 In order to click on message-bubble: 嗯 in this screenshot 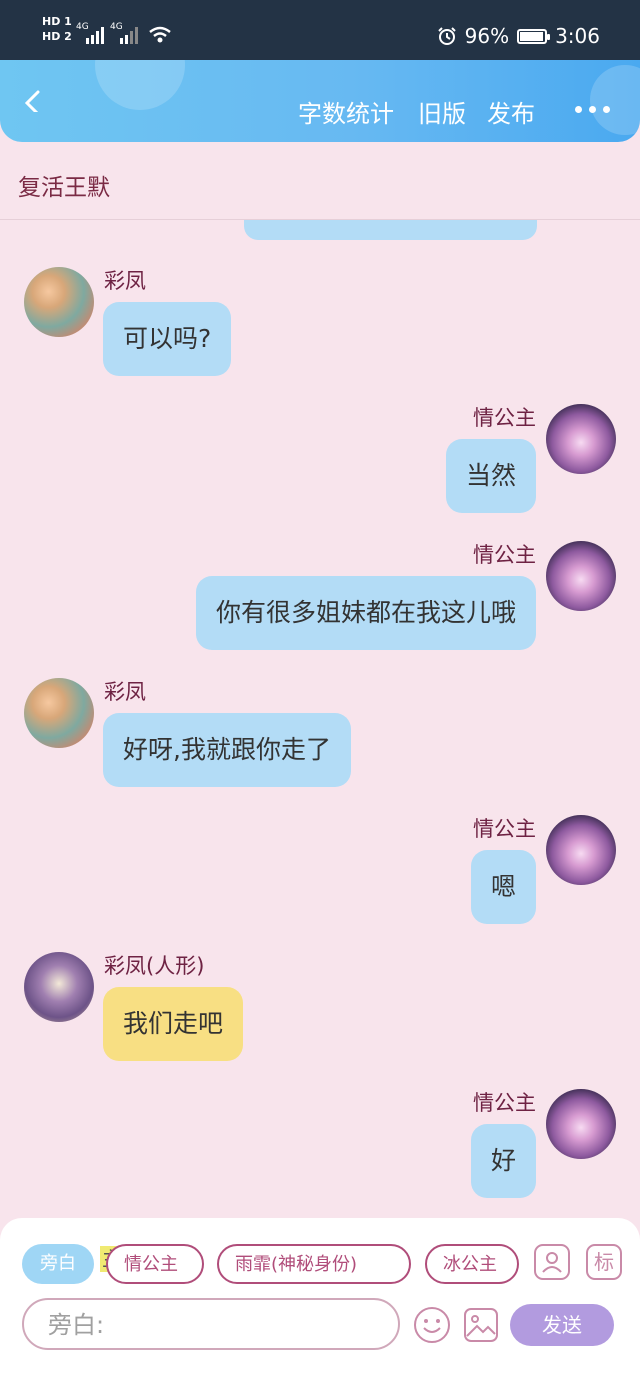, I will do `click(503, 887)`.